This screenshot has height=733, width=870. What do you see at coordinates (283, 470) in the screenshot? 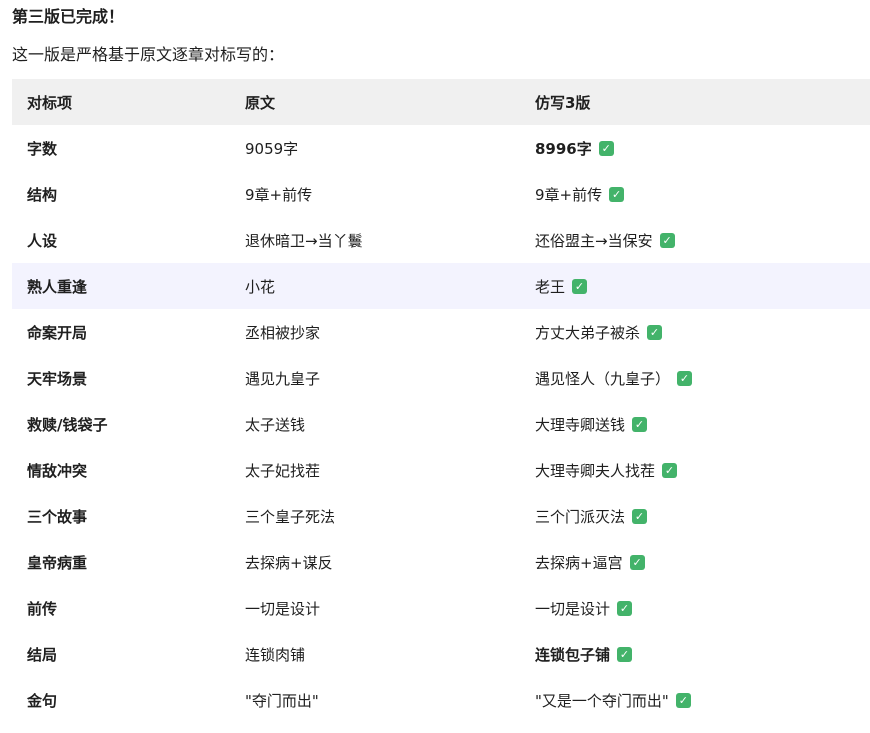
I see `cell-original: 太子妃找茬` at bounding box center [283, 470].